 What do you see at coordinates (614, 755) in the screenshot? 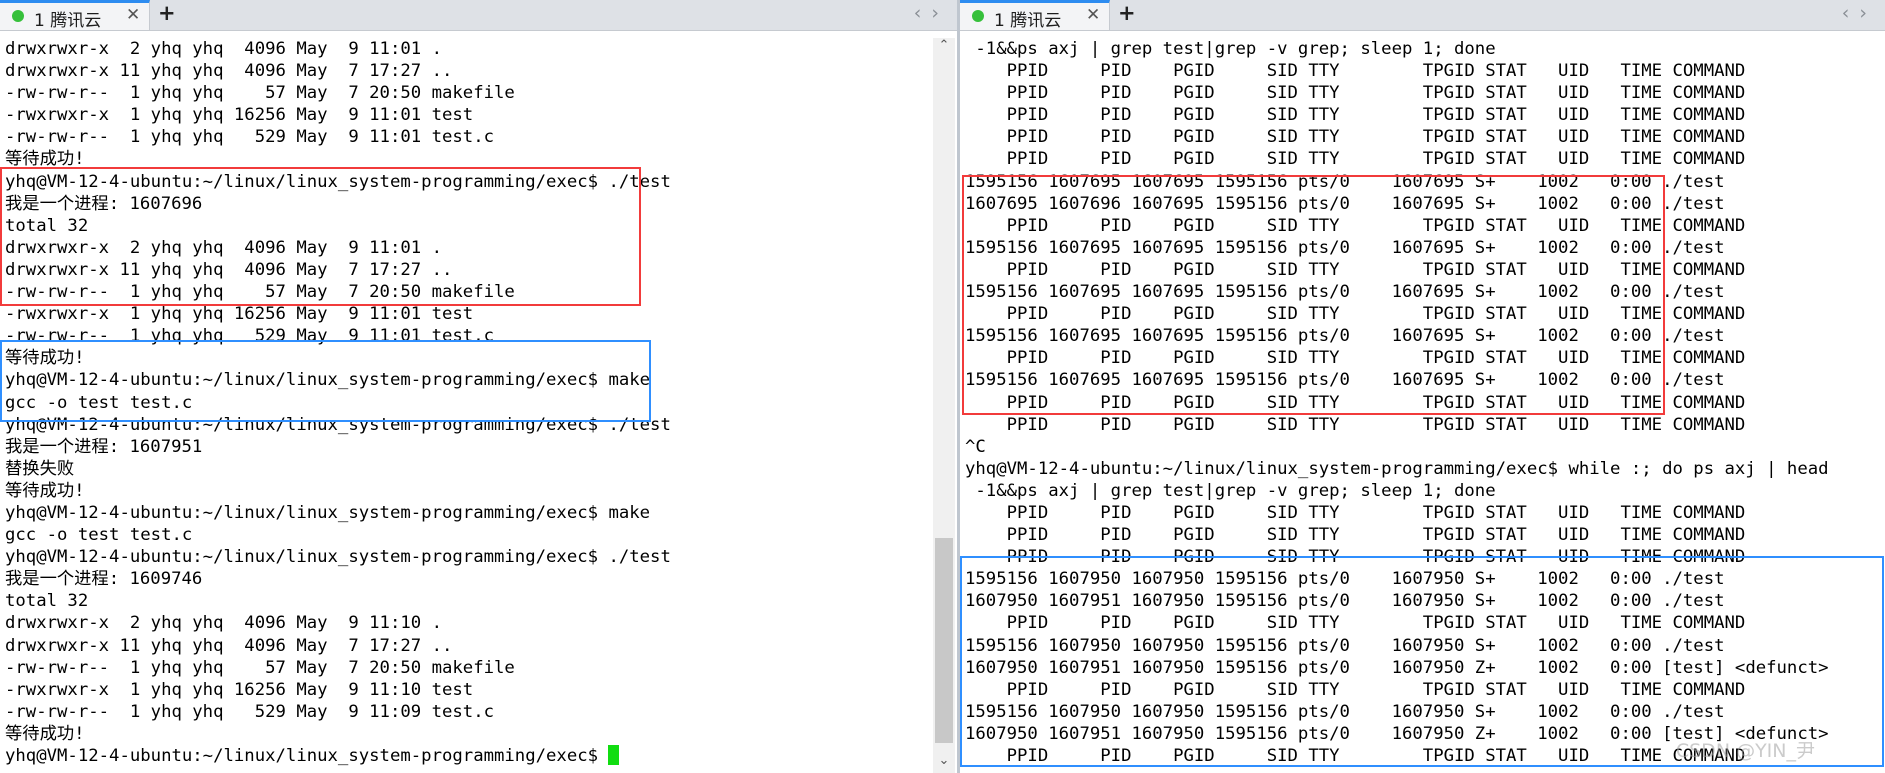
I see `text-cursor` at bounding box center [614, 755].